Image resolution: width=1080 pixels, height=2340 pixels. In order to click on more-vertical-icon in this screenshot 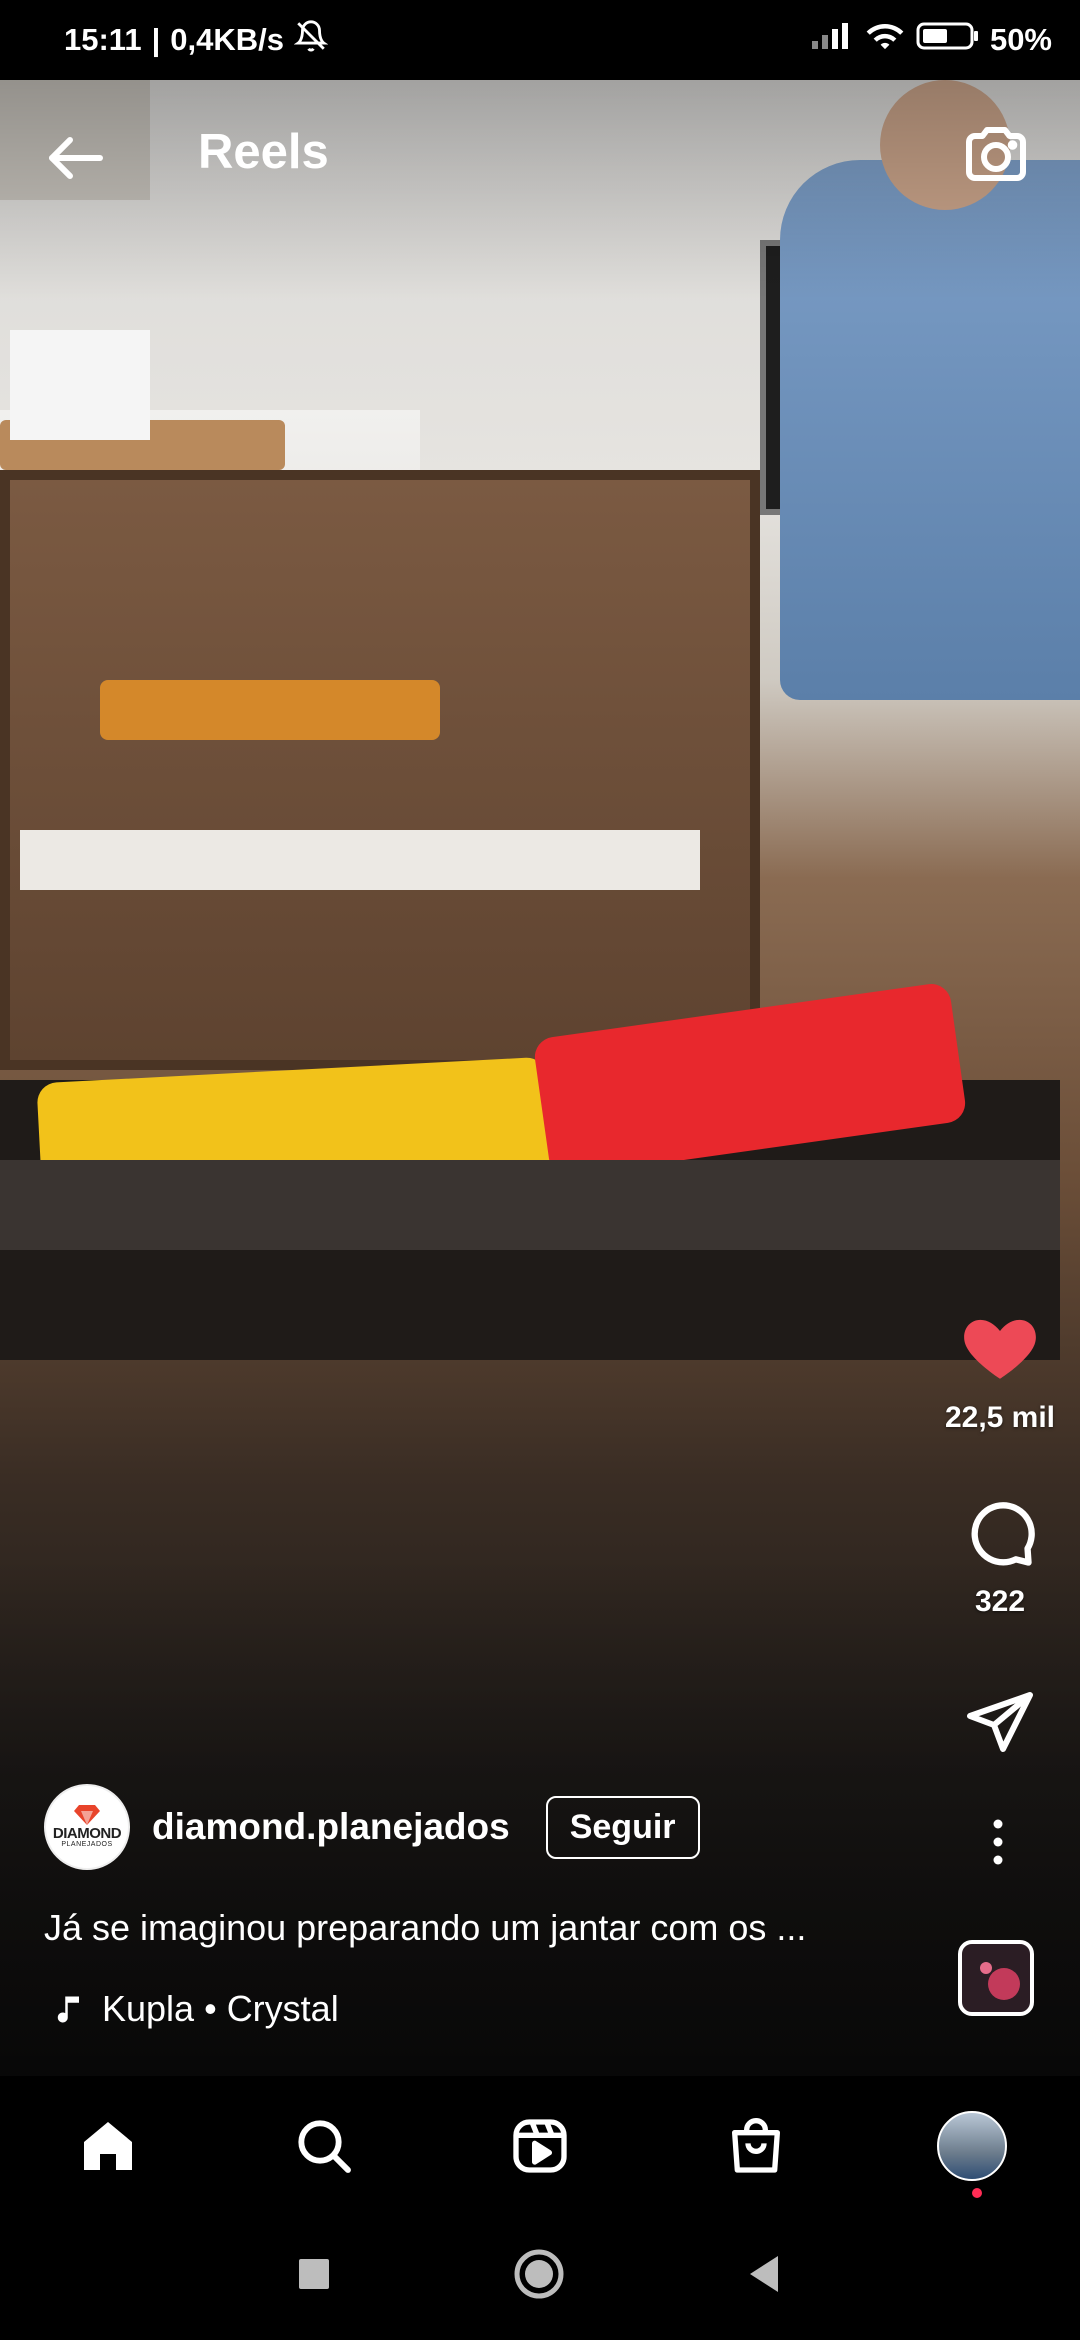, I will do `click(998, 1842)`.